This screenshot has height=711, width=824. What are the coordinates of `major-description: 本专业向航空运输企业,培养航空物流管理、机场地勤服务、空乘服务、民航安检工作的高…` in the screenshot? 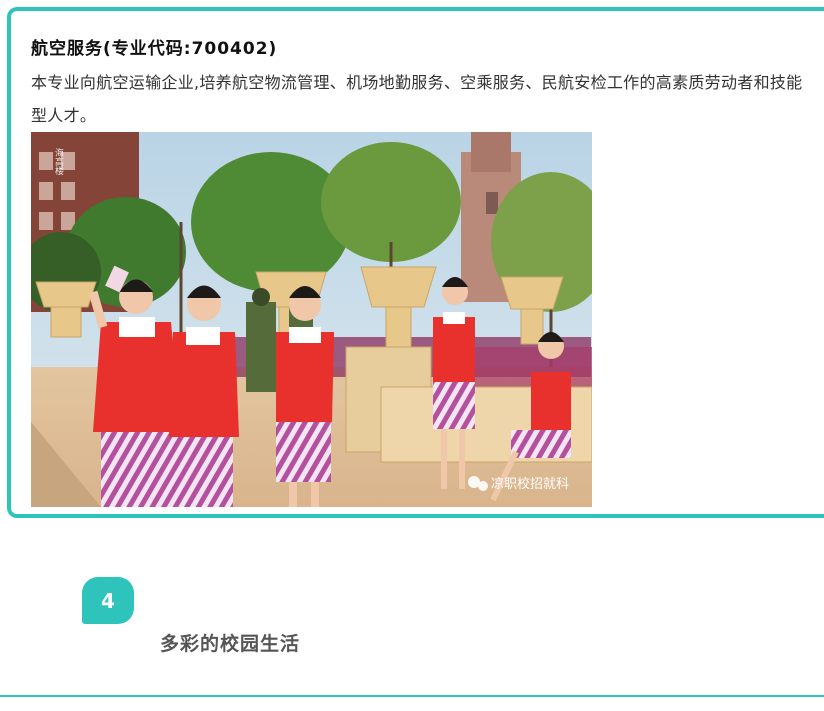 It's located at (417, 99).